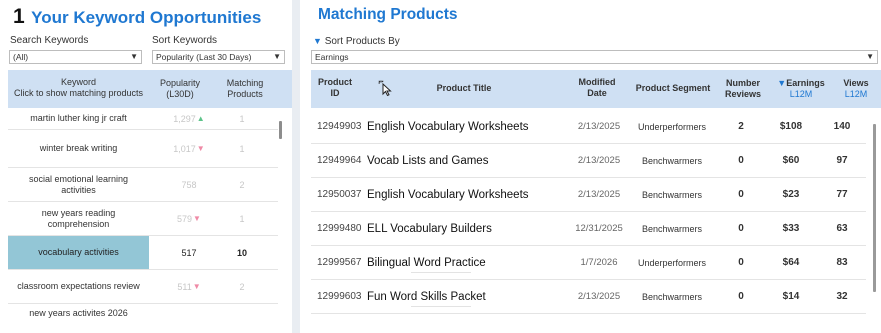  Describe the element at coordinates (143, 313) in the screenshot. I see `keyword-row: new years activites 2026` at that location.